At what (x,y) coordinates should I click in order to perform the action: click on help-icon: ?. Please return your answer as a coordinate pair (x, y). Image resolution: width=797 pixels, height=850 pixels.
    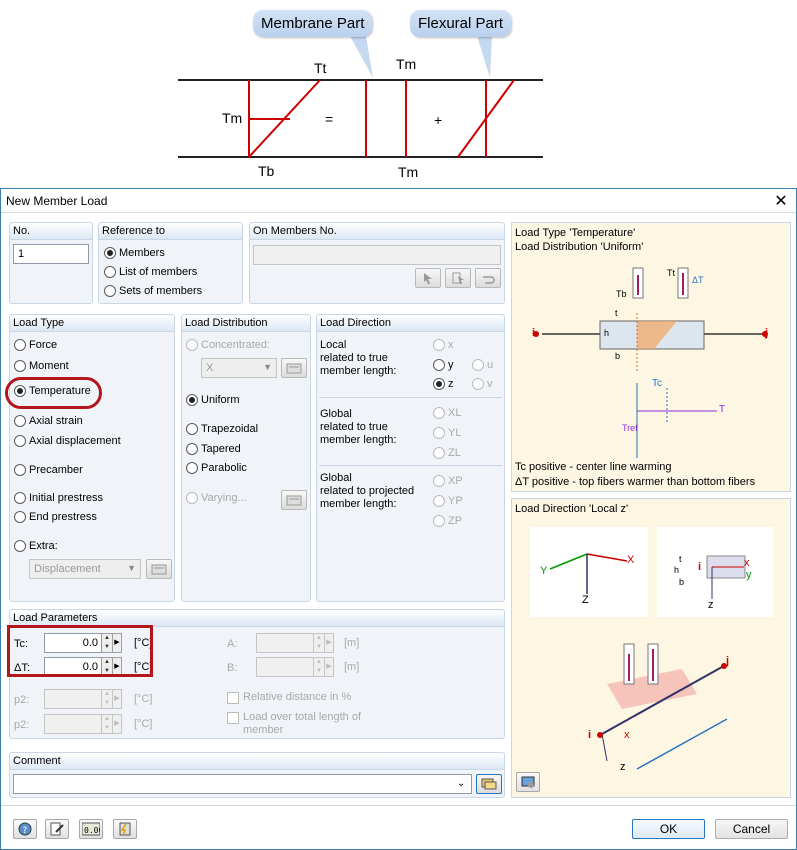
    Looking at the image, I should click on (25, 829).